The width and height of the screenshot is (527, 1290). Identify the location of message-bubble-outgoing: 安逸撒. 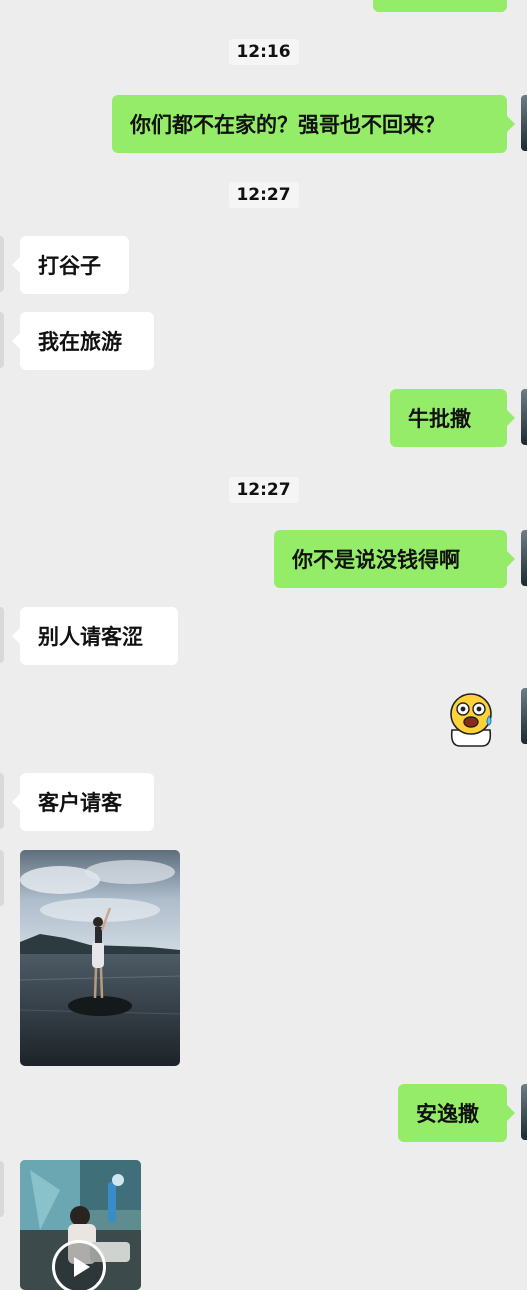
(456, 1113).